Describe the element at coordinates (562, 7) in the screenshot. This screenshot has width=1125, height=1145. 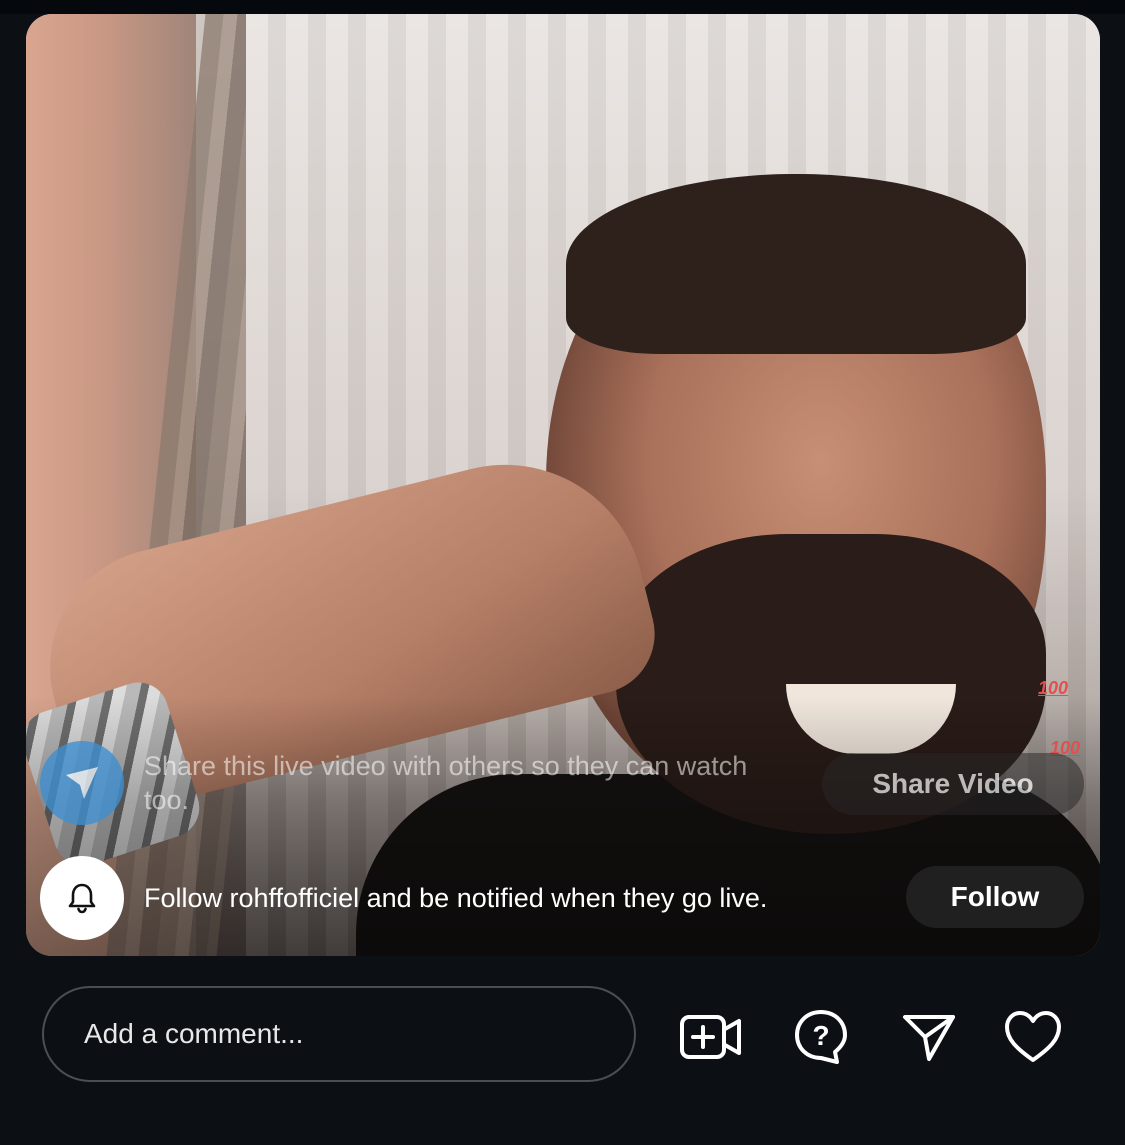
I see `status-strip` at that location.